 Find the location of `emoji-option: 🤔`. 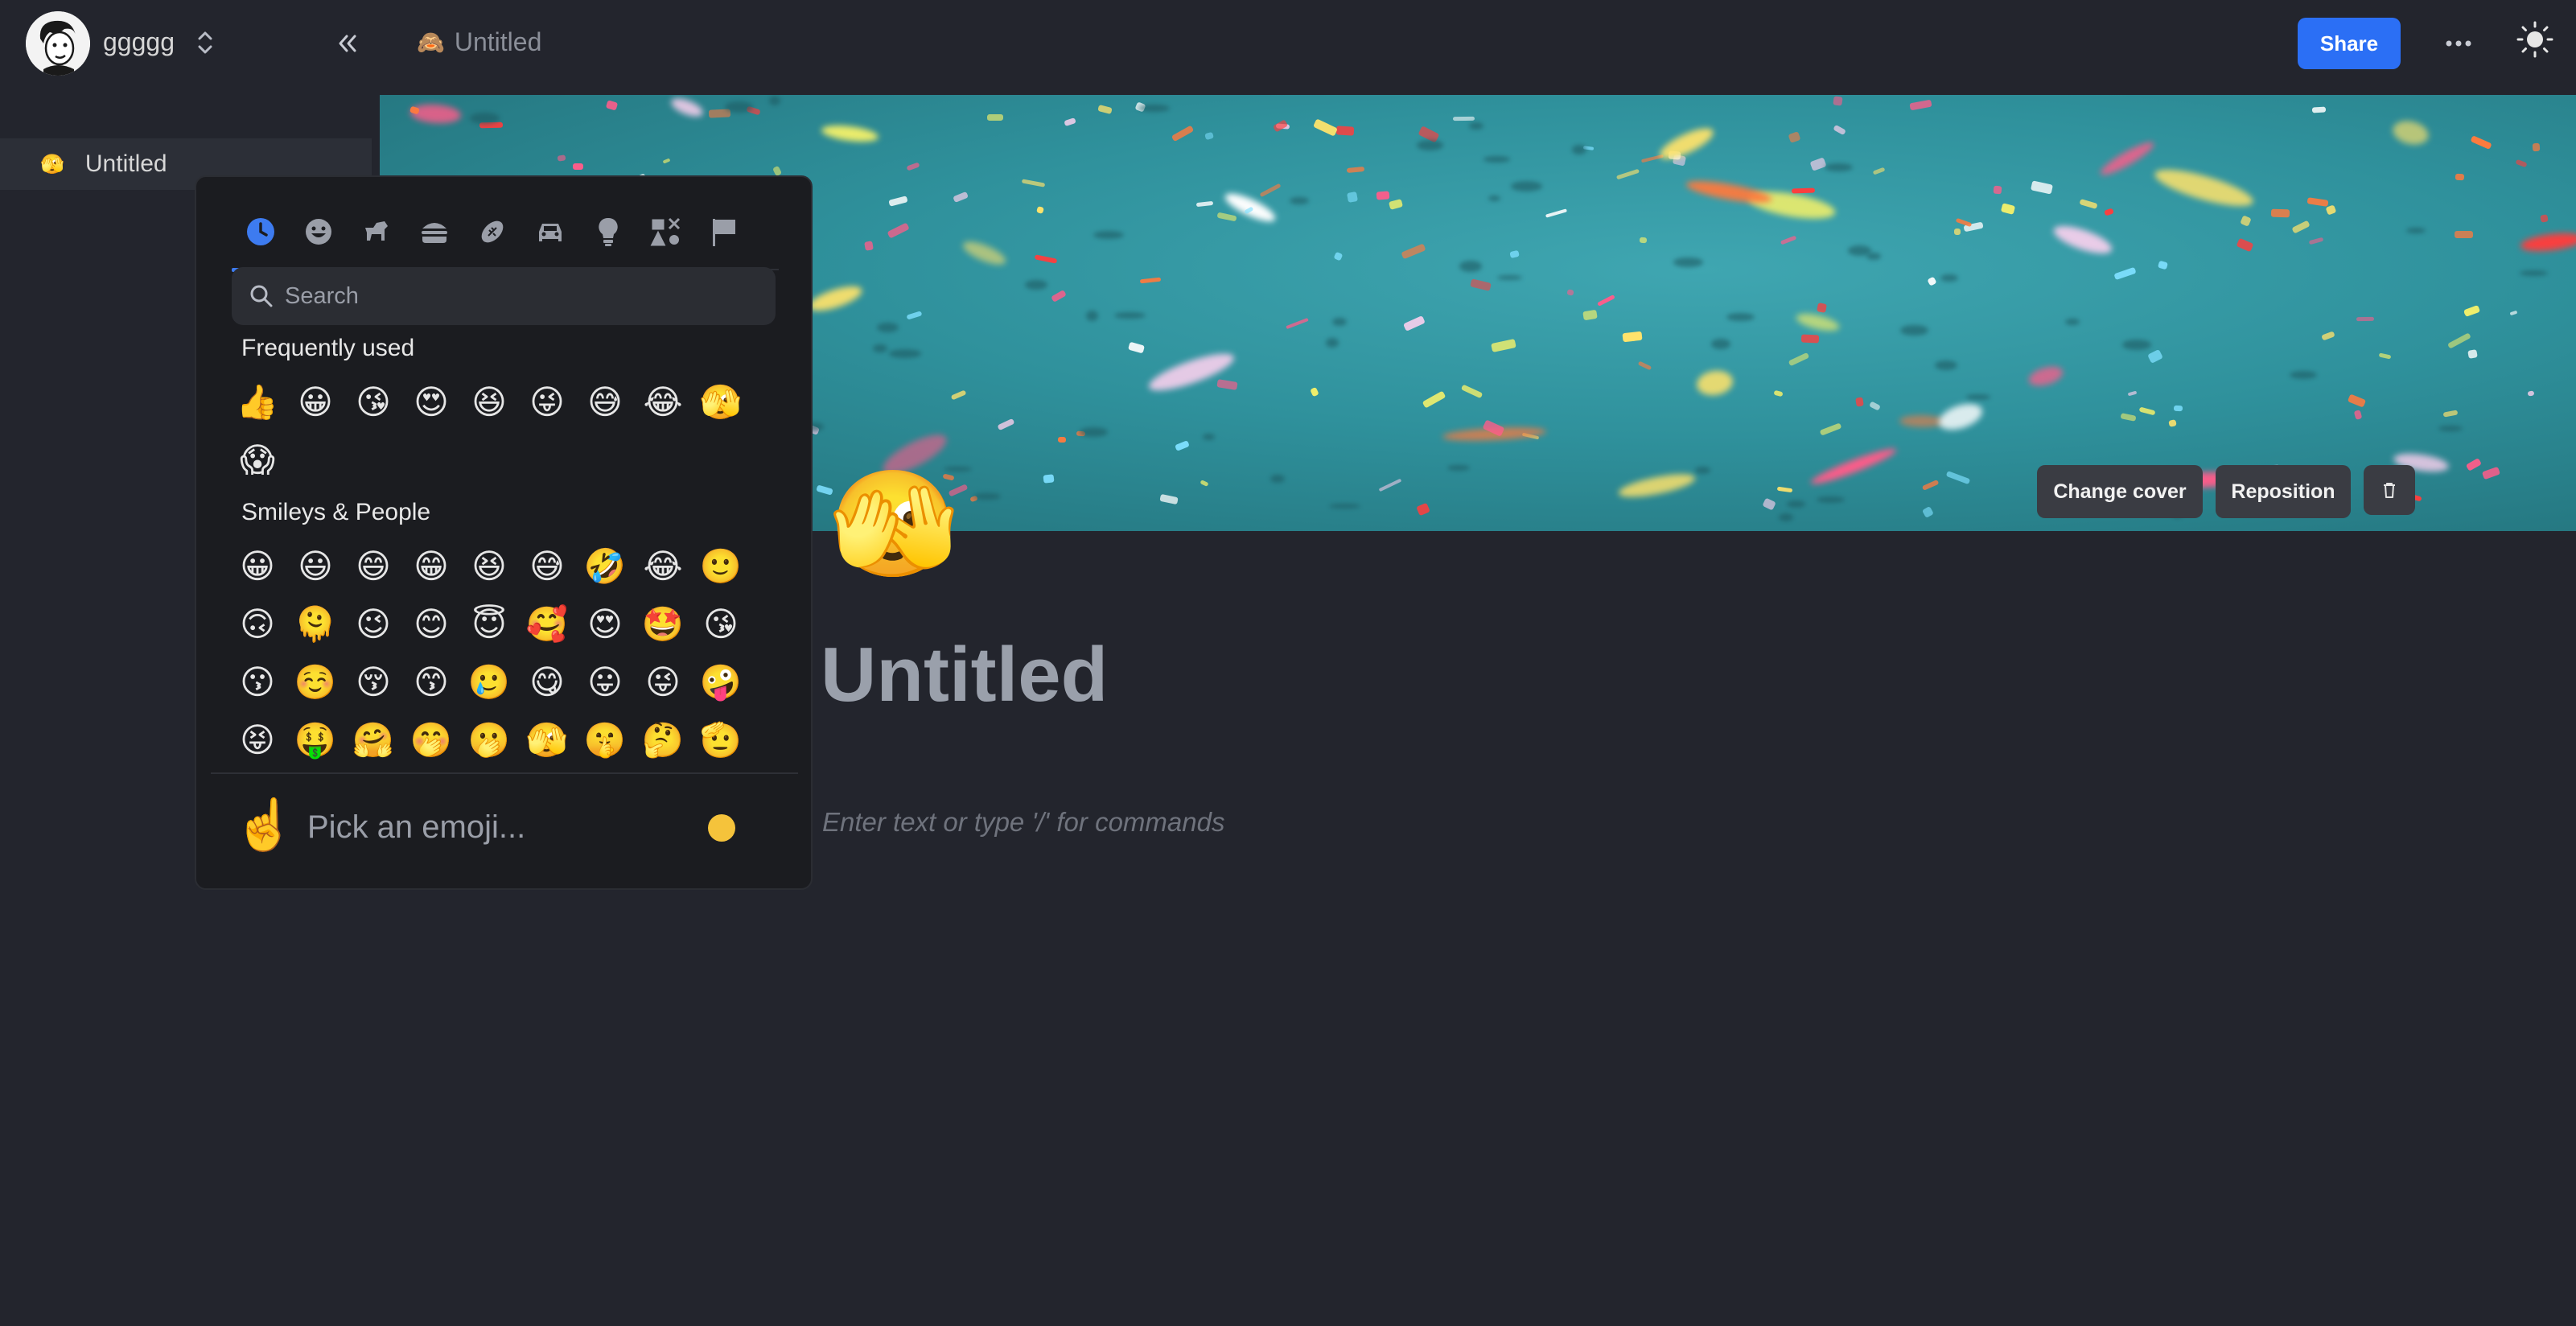

emoji-option: 🤔 is located at coordinates (663, 740).